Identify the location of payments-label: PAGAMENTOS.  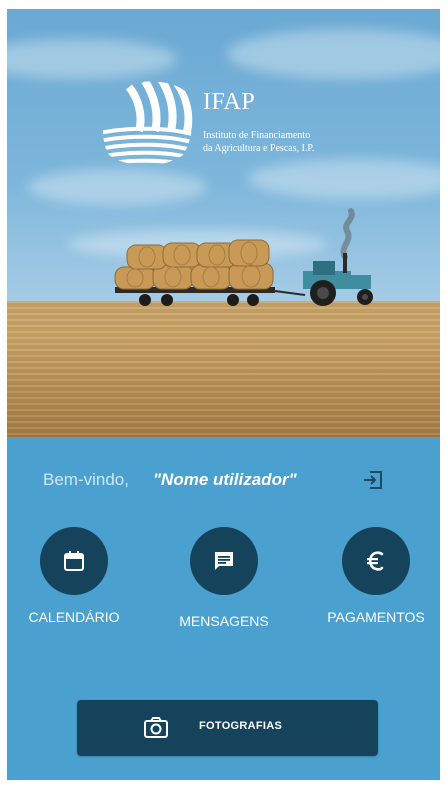
(376, 617).